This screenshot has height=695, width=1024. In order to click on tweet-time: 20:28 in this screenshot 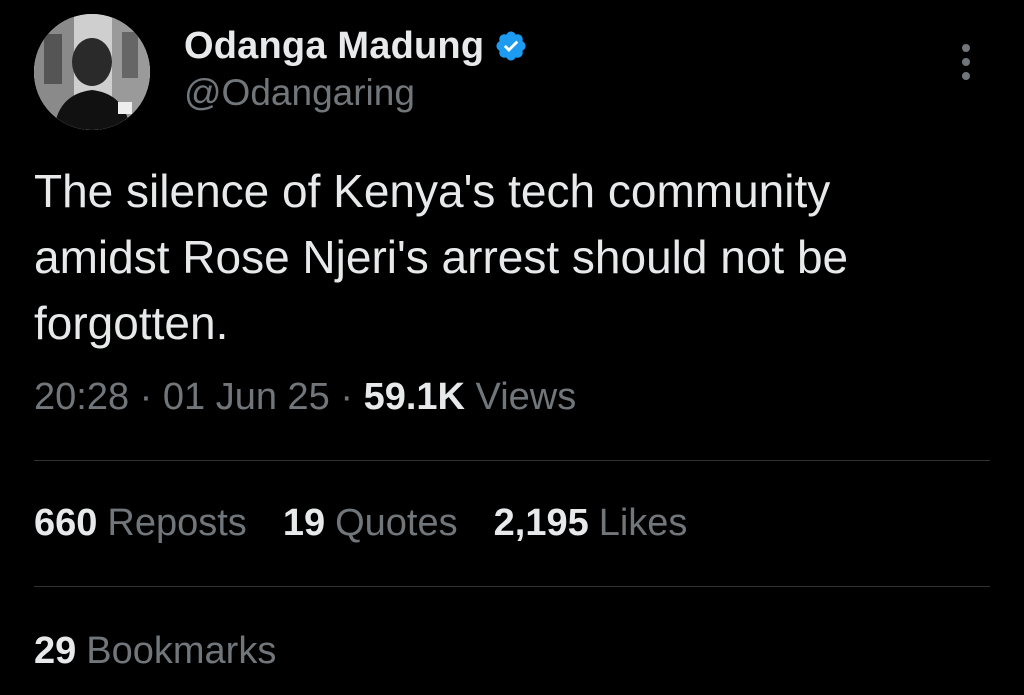, I will do `click(81, 397)`.